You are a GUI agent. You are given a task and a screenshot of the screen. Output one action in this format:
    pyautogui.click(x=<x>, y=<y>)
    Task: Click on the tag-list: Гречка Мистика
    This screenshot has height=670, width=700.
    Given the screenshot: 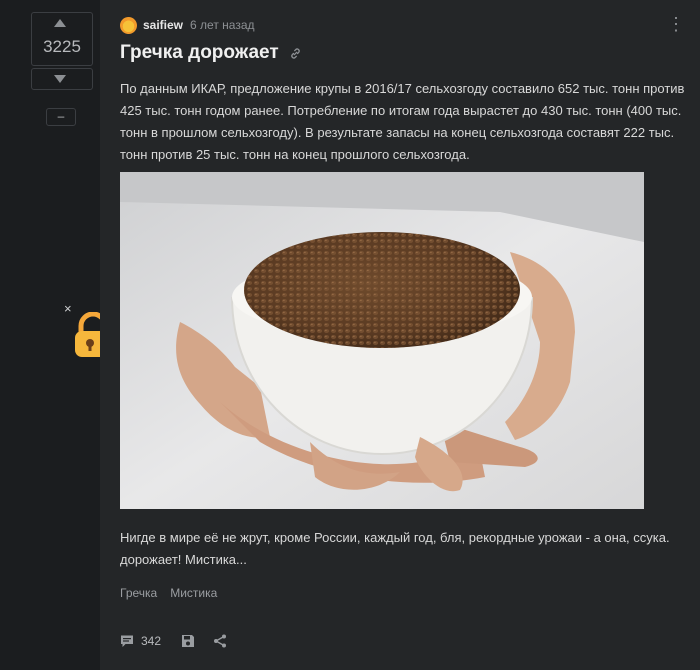 What is the action you would take?
    pyautogui.click(x=175, y=593)
    